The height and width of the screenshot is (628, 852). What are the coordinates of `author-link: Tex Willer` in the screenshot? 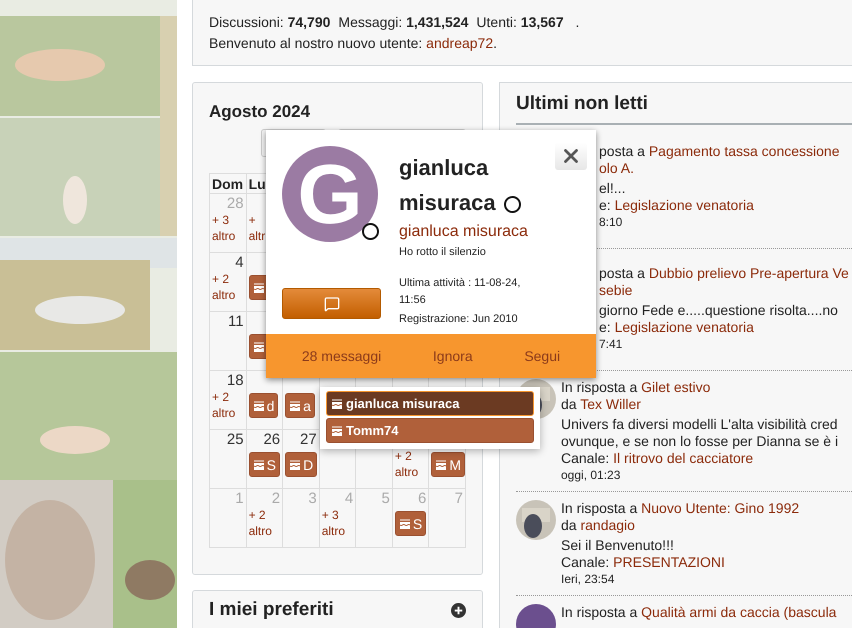 It's located at (610, 404).